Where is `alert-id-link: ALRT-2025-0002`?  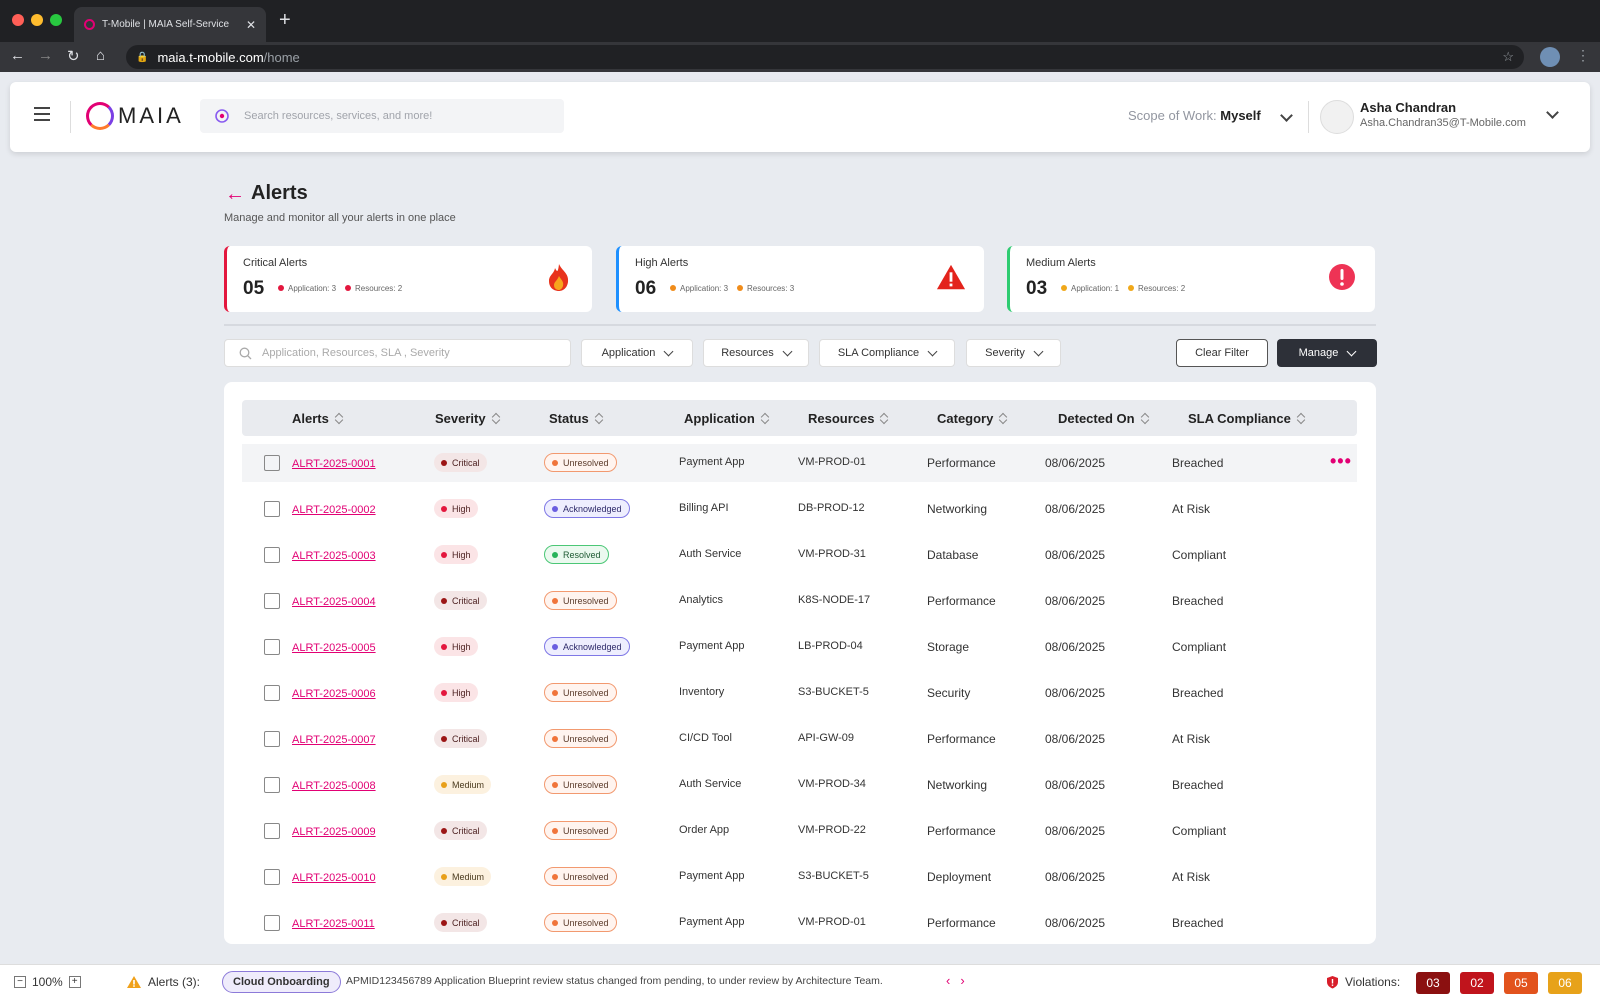
alert-id-link: ALRT-2025-0002 is located at coordinates (334, 510).